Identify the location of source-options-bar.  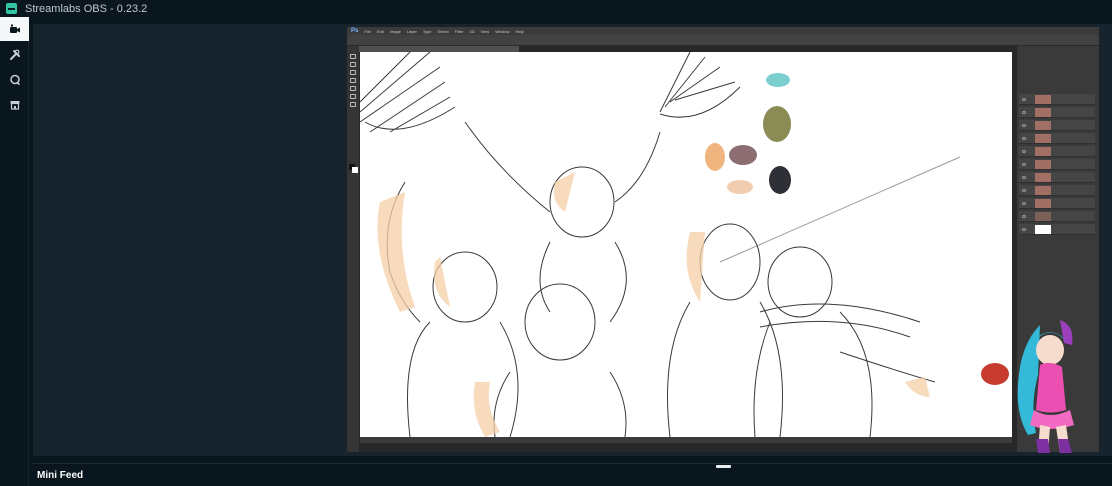
(723, 40).